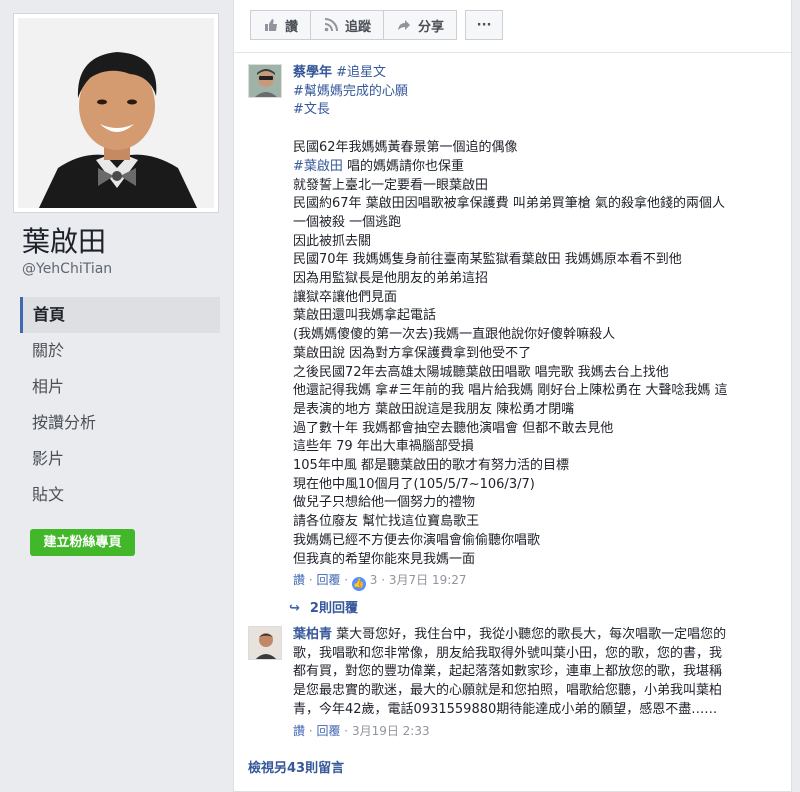 This screenshot has width=800, height=792. Describe the element at coordinates (271, 25) in the screenshot. I see `thumbs-up-icon` at that location.